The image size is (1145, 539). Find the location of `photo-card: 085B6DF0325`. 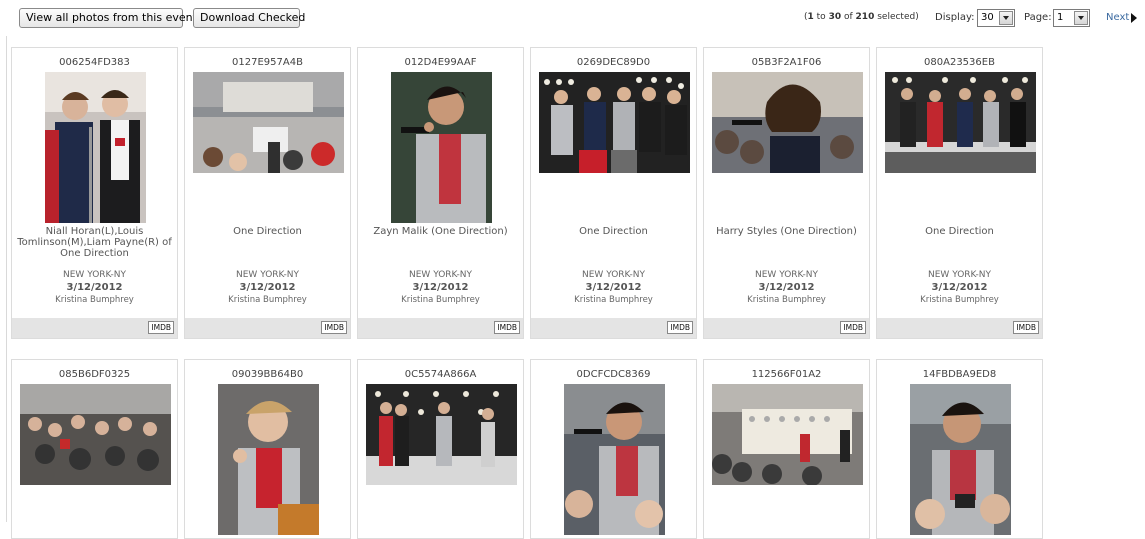

photo-card: 085B6DF0325 is located at coordinates (94, 449).